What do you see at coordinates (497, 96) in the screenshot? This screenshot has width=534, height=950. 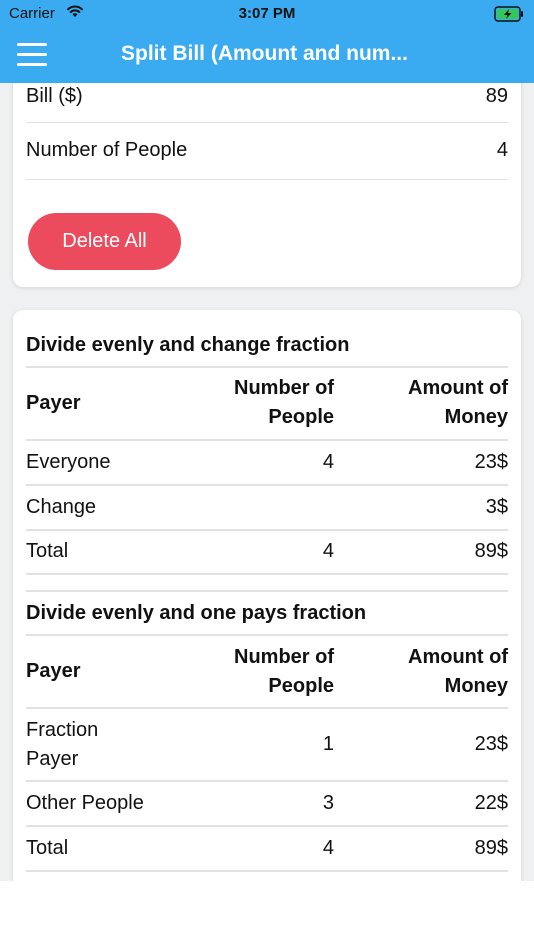 I see `bill-input: 89` at bounding box center [497, 96].